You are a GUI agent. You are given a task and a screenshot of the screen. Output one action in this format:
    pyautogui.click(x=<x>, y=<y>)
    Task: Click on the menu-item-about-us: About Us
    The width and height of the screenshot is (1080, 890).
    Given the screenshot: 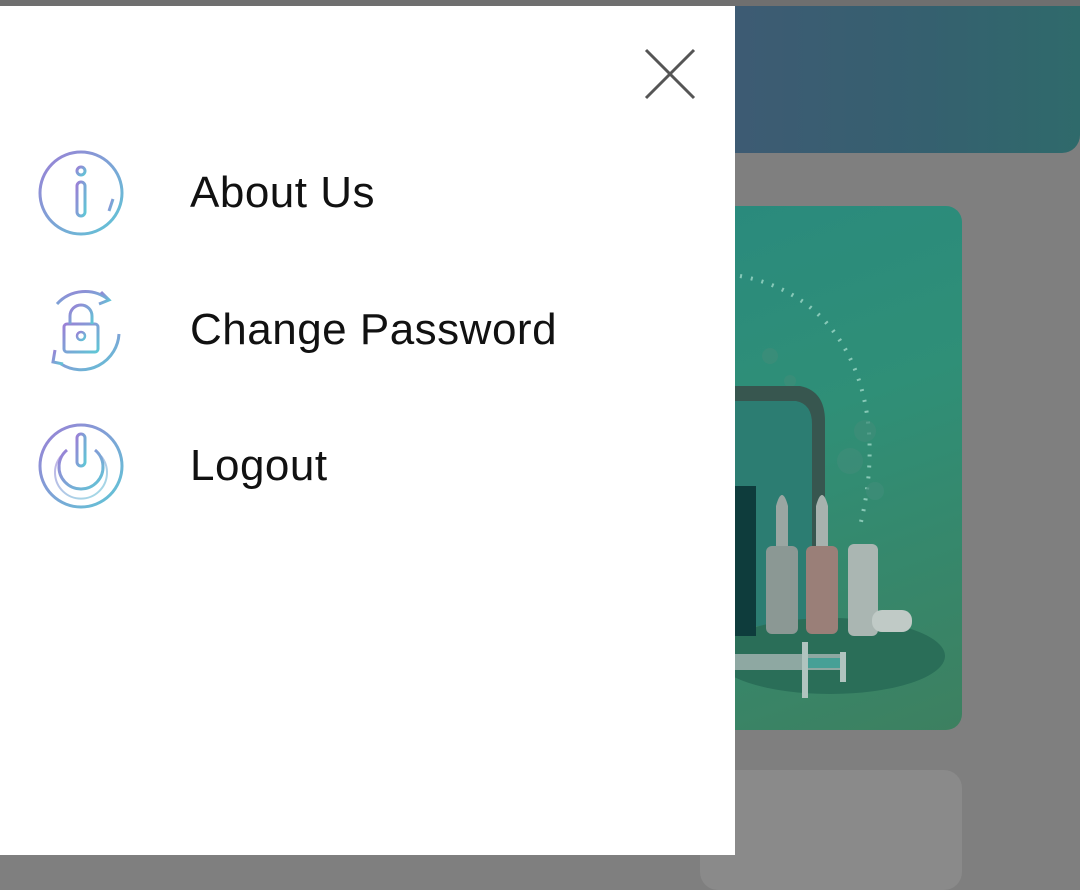 What is the action you would take?
    pyautogui.click(x=356, y=193)
    